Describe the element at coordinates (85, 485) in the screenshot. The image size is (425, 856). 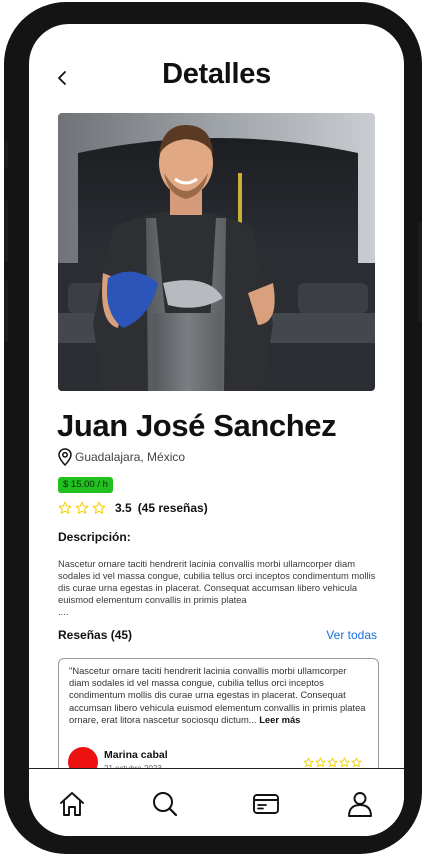
I see `price-badge: $ 15.00 / h` at that location.